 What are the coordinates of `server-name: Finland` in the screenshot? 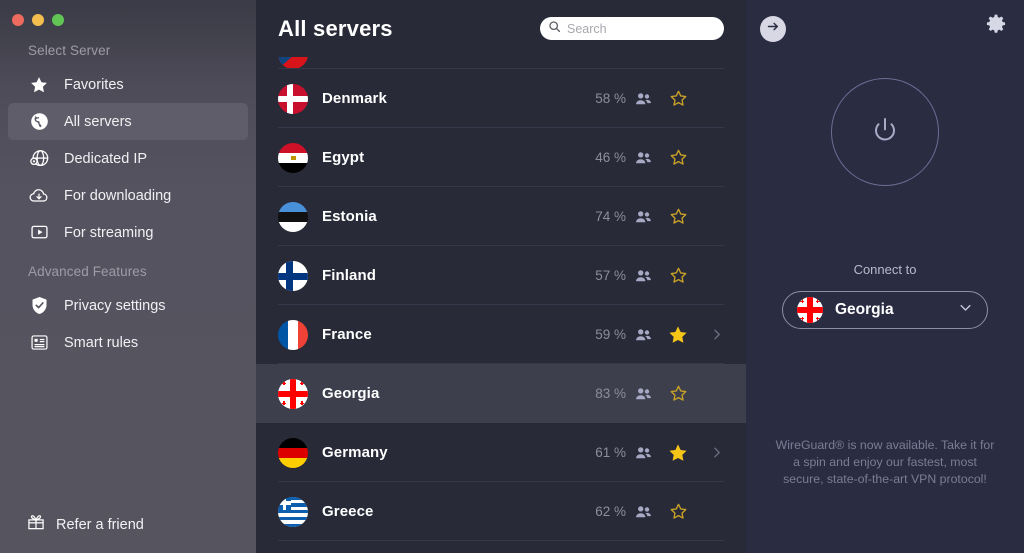 It's located at (349, 275).